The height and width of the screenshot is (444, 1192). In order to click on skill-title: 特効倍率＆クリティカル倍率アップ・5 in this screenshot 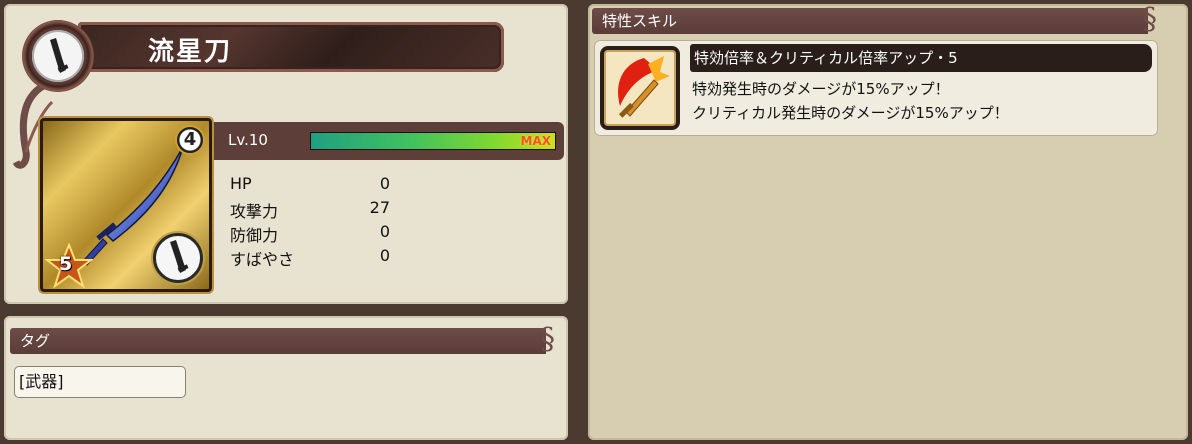, I will do `click(826, 58)`.